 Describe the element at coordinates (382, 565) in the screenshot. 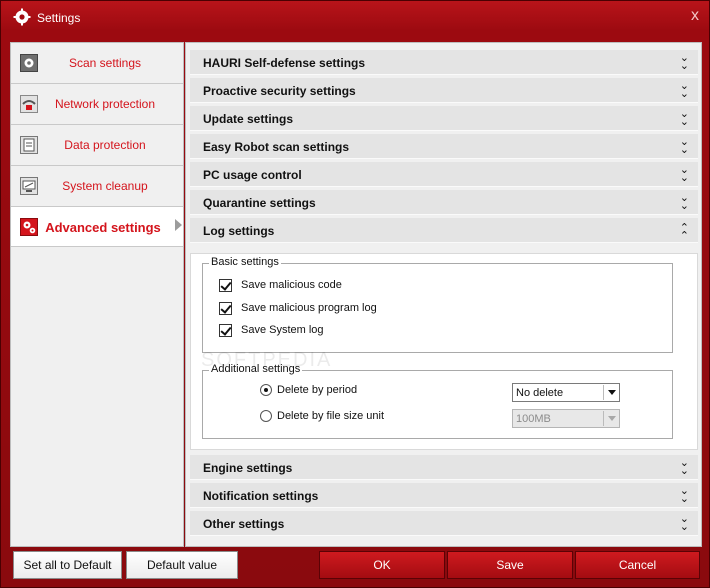

I see `ok-button: OK` at that location.